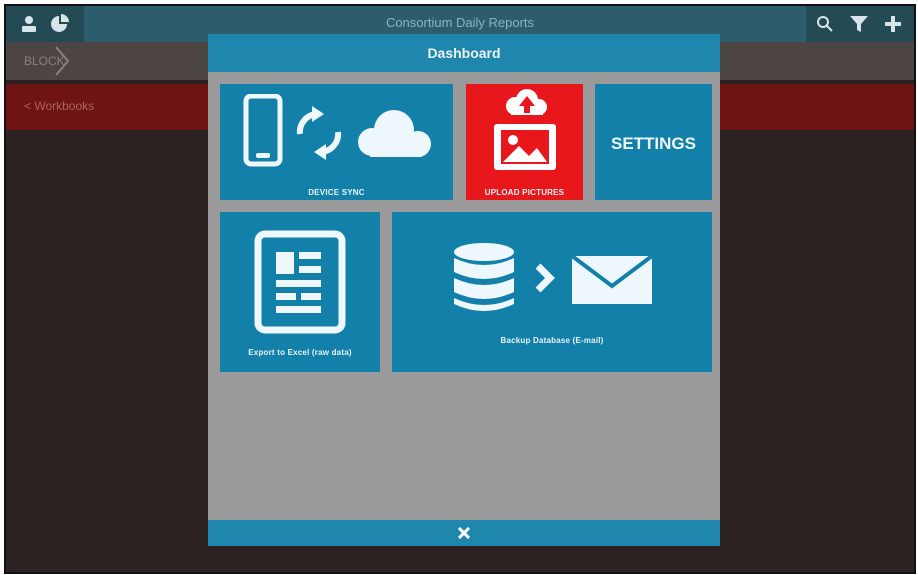 The height and width of the screenshot is (575, 918). What do you see at coordinates (552, 340) in the screenshot?
I see `backup-database-label: Backup Database (E-mail)` at bounding box center [552, 340].